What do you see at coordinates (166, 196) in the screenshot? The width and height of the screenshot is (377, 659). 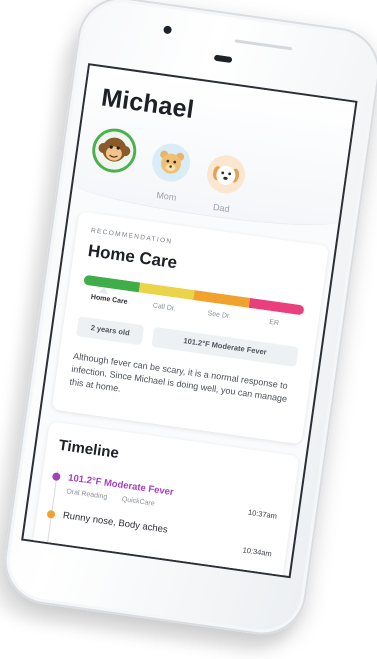 I see `profile-label: Mom` at bounding box center [166, 196].